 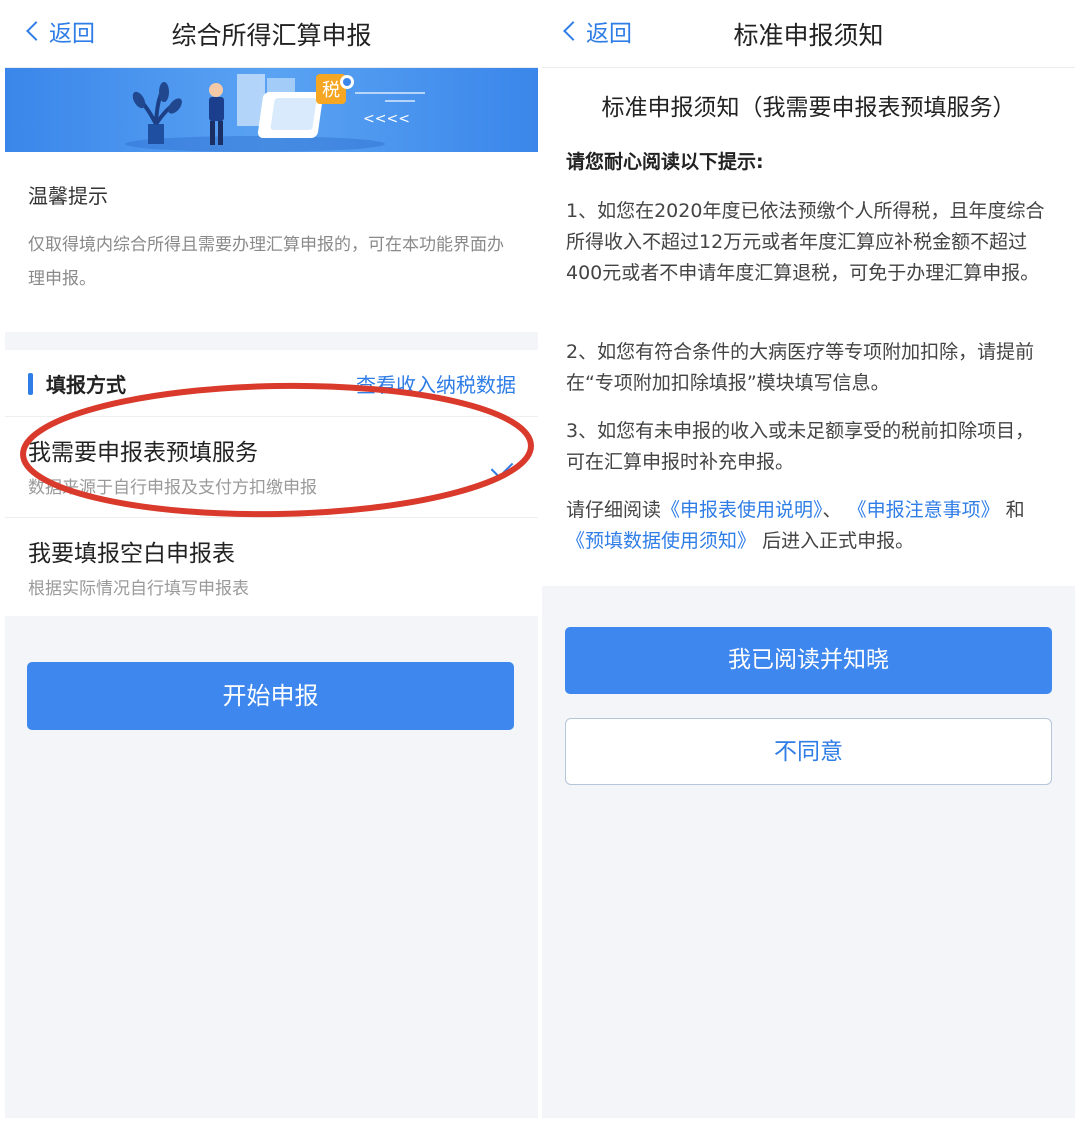 What do you see at coordinates (1015, 510) in the screenshot?
I see `read-notice-and: 和` at bounding box center [1015, 510].